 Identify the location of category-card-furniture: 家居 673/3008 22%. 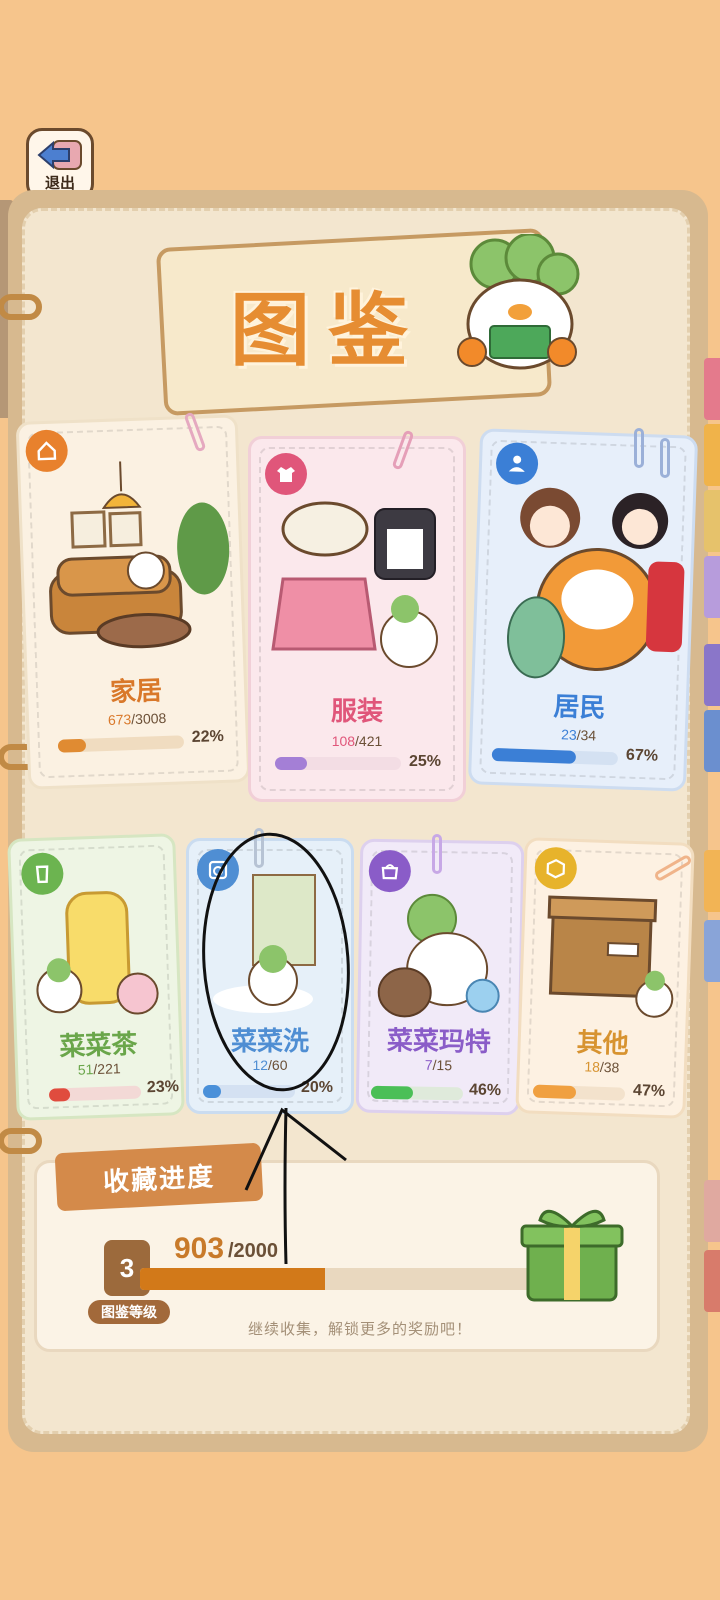
(133, 602).